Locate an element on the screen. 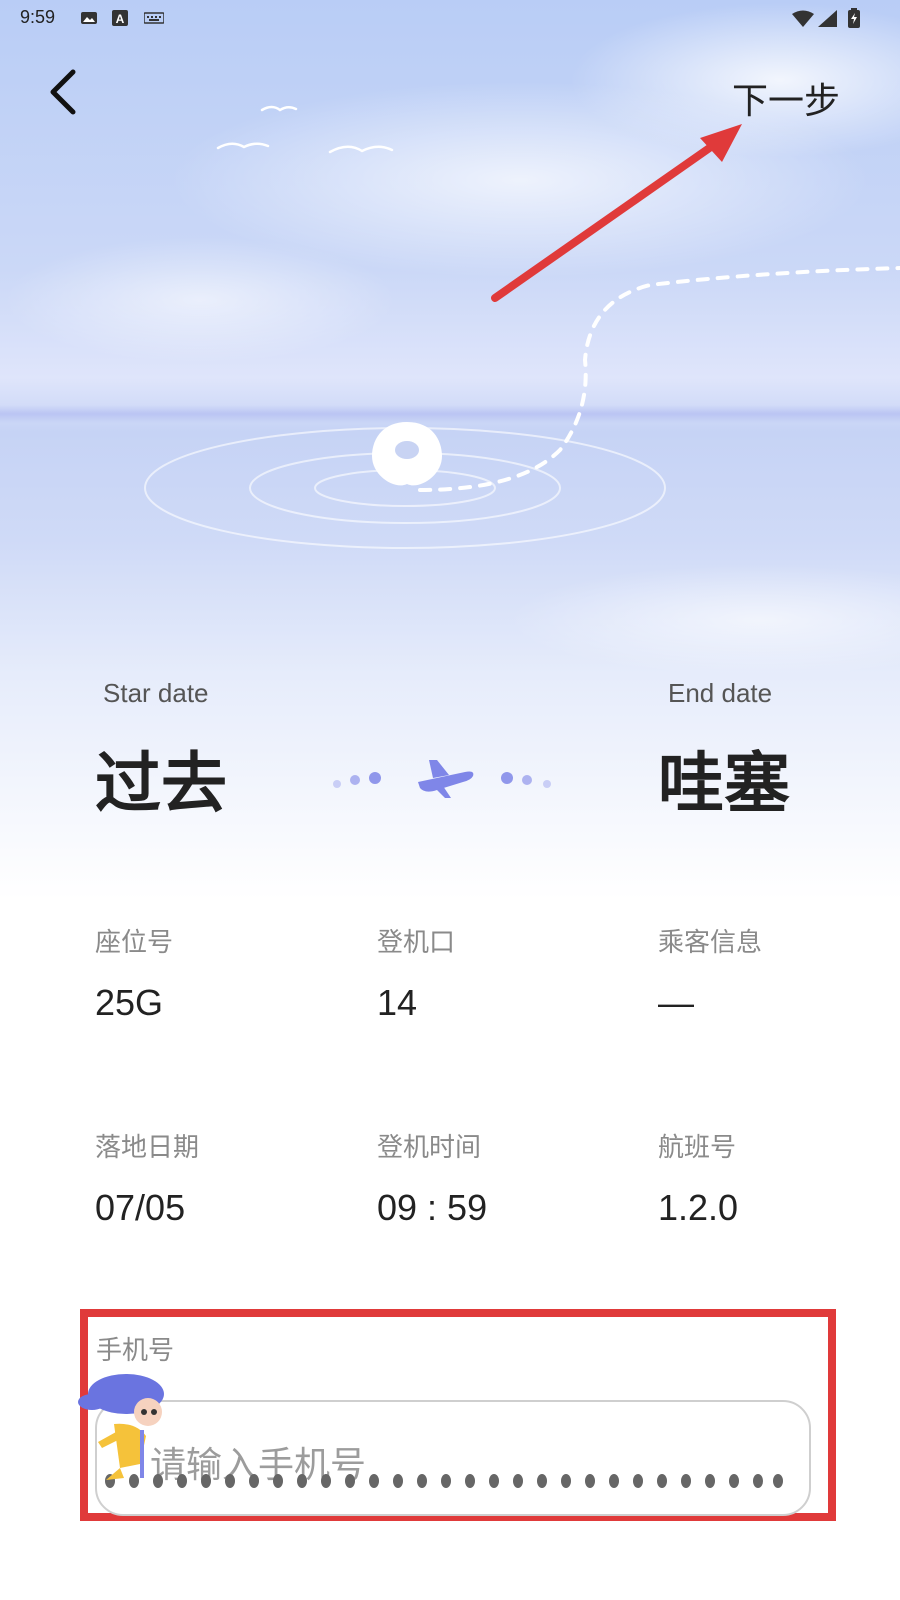  status-bar: 9:59 A is located at coordinates (450, 18).